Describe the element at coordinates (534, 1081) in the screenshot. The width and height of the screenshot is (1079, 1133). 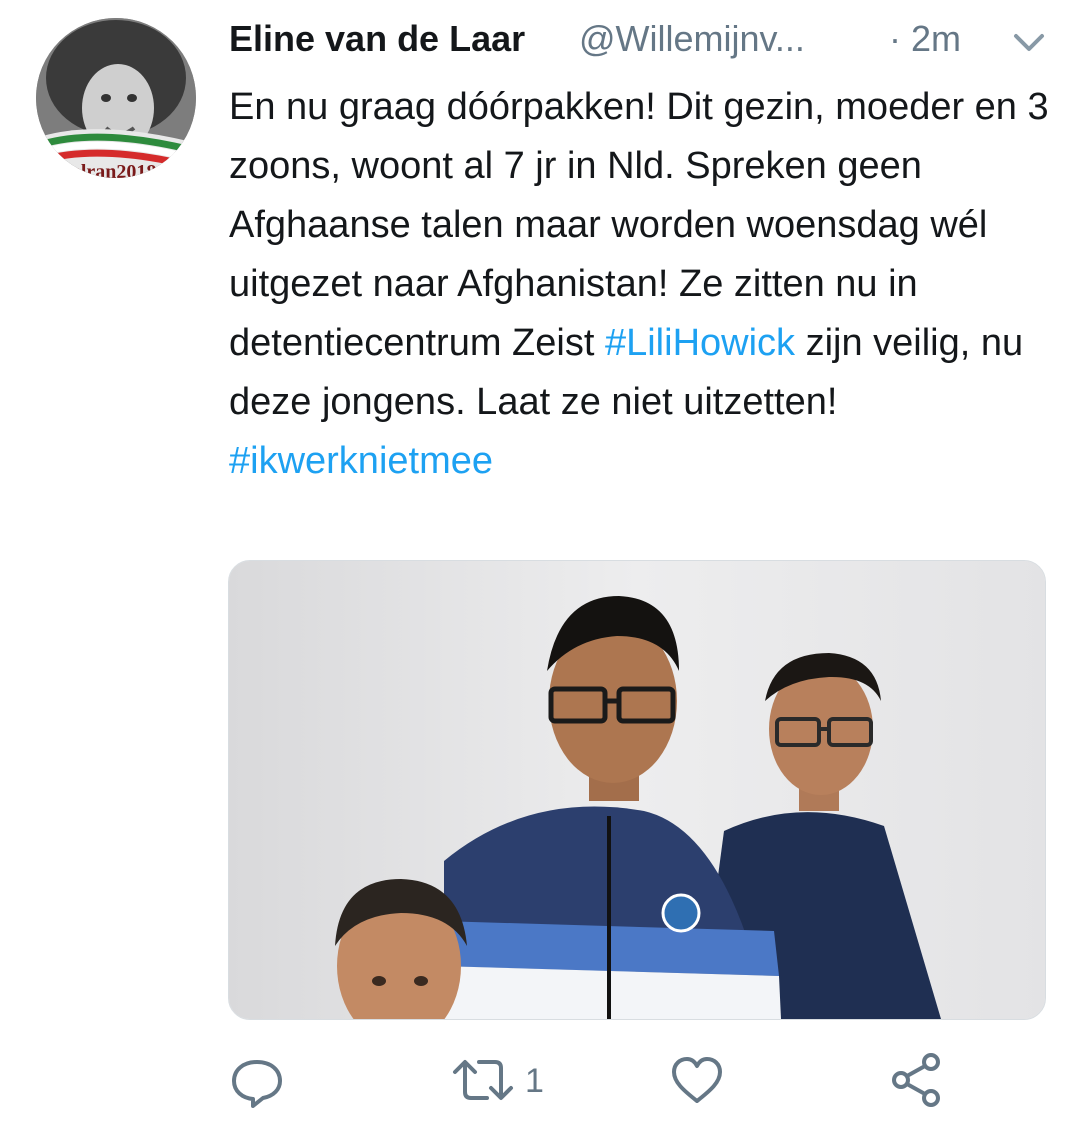
I see `retweet-count: 1` at that location.